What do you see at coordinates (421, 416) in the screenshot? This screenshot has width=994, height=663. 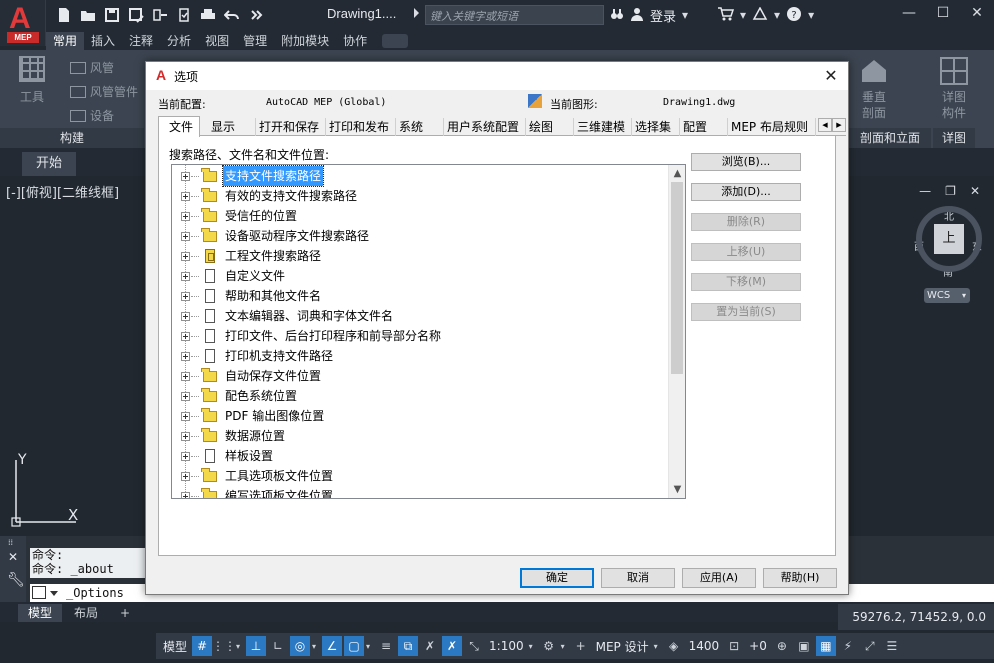 I see `tree-item: PDF 输出图像位置` at bounding box center [421, 416].